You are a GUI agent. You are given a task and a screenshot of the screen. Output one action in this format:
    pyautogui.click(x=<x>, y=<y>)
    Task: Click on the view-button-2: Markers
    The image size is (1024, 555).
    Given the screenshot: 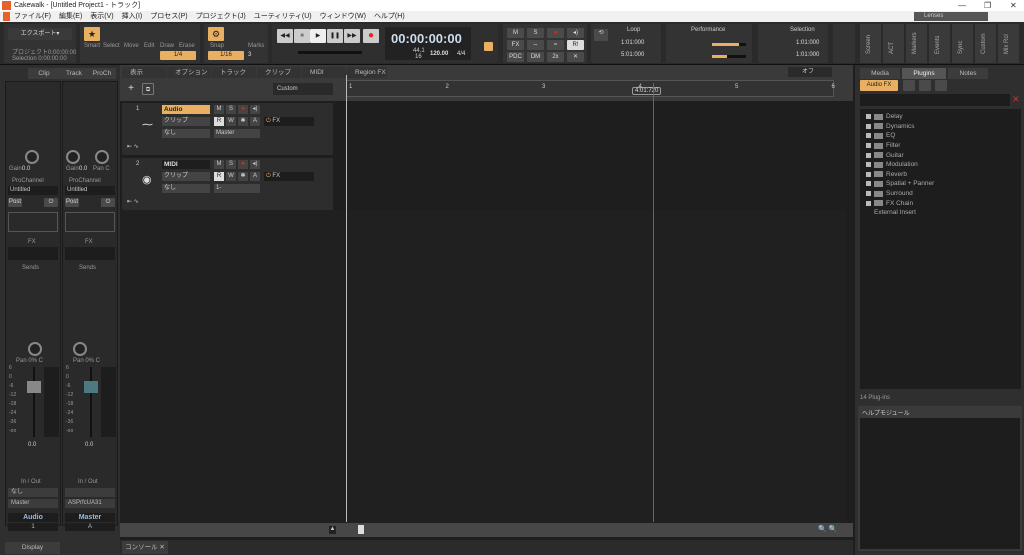 What is the action you would take?
    pyautogui.click(x=915, y=43)
    